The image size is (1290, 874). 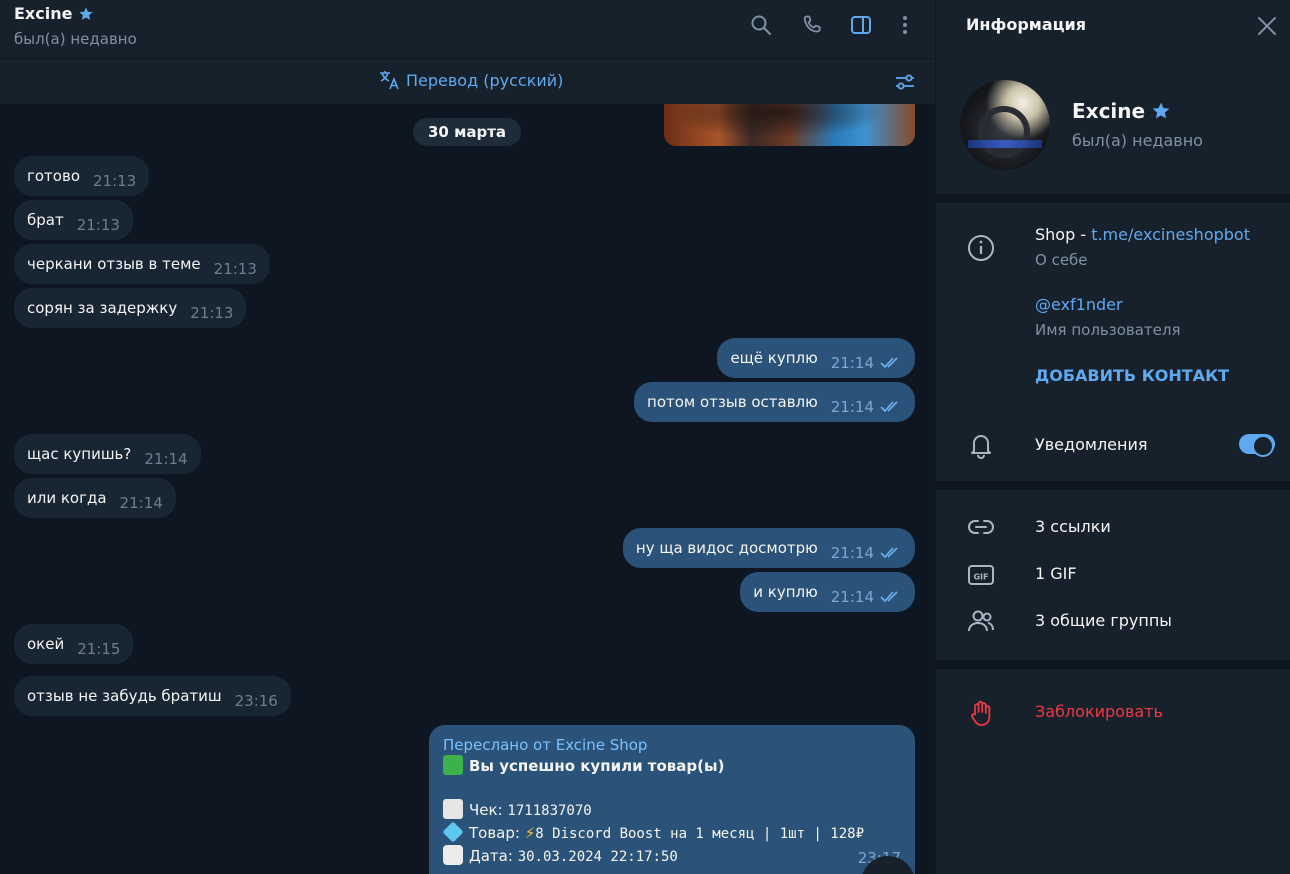 I want to click on message-text: брат, so click(x=45, y=220).